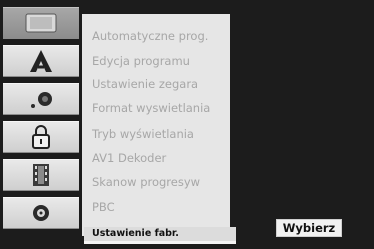  What do you see at coordinates (150, 36) in the screenshot?
I see `menu-item-auto-programming: Automatyczne prog.` at bounding box center [150, 36].